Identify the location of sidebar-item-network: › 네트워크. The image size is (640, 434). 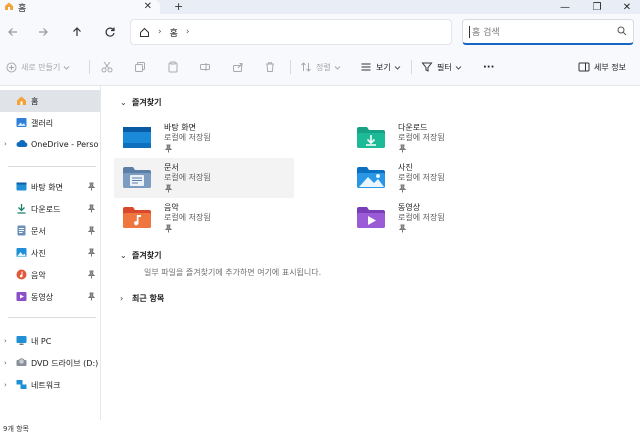
(50, 385).